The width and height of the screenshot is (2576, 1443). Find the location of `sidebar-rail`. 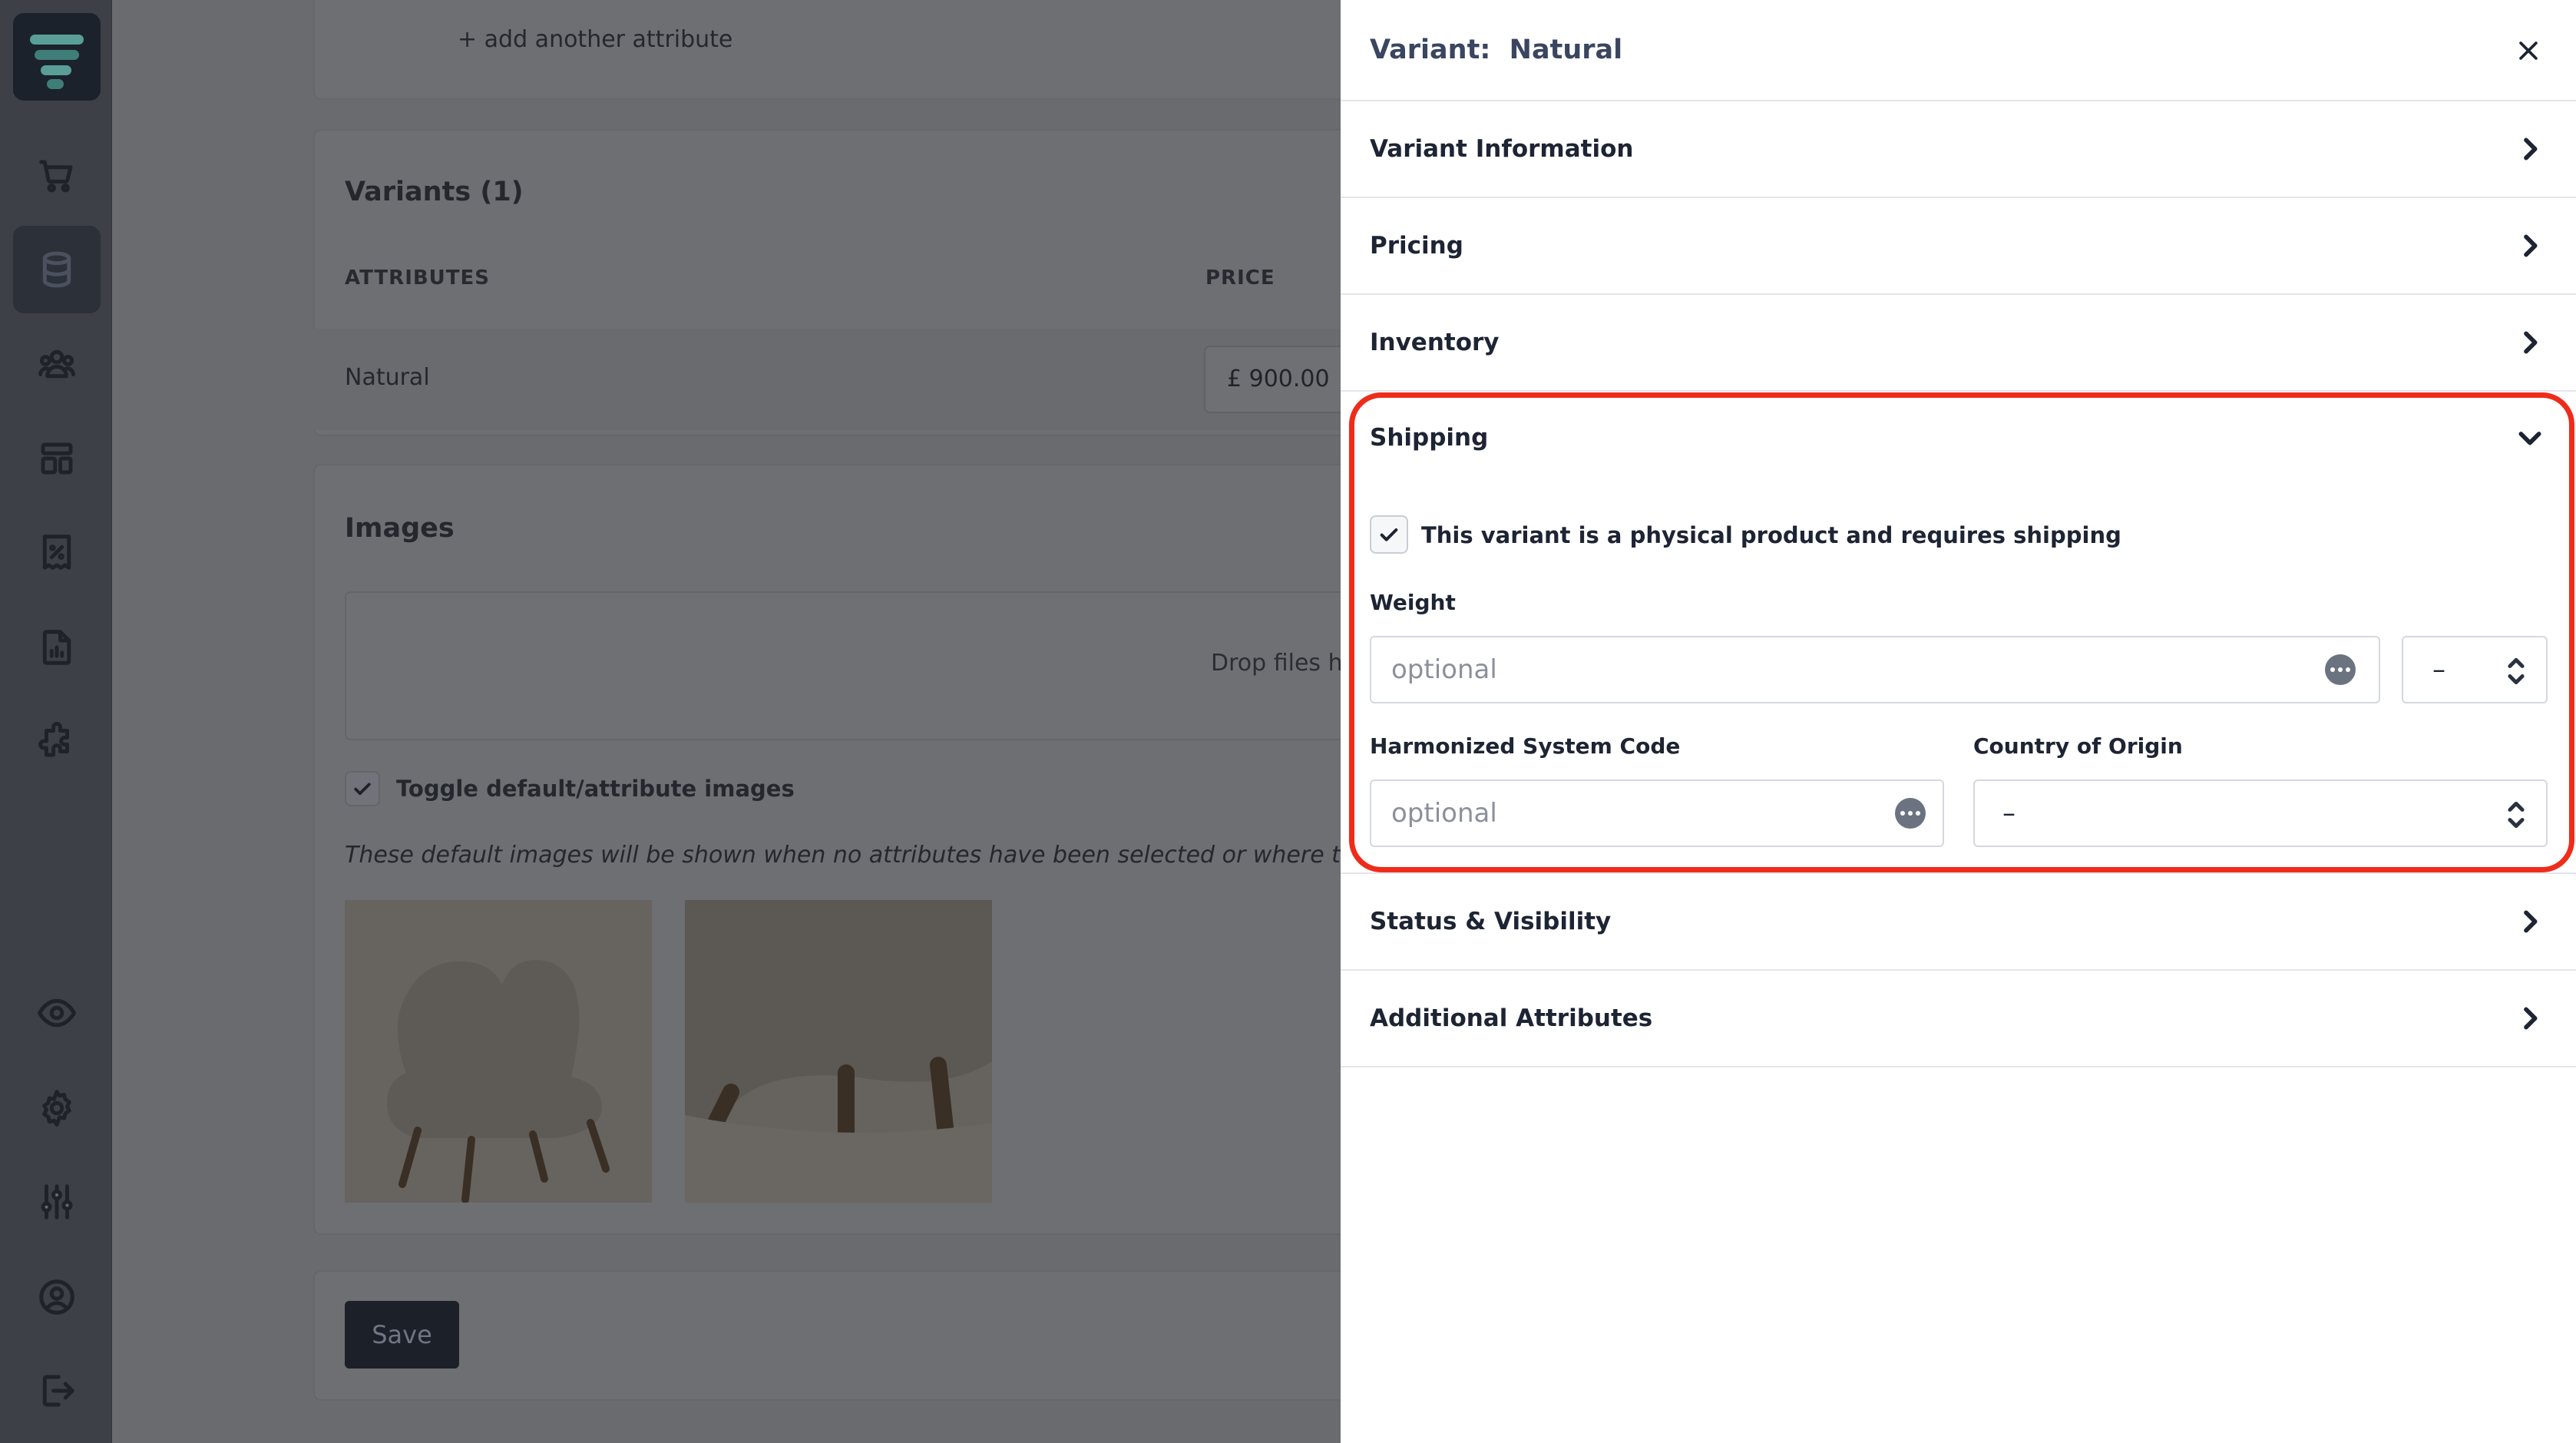

sidebar-rail is located at coordinates (56, 722).